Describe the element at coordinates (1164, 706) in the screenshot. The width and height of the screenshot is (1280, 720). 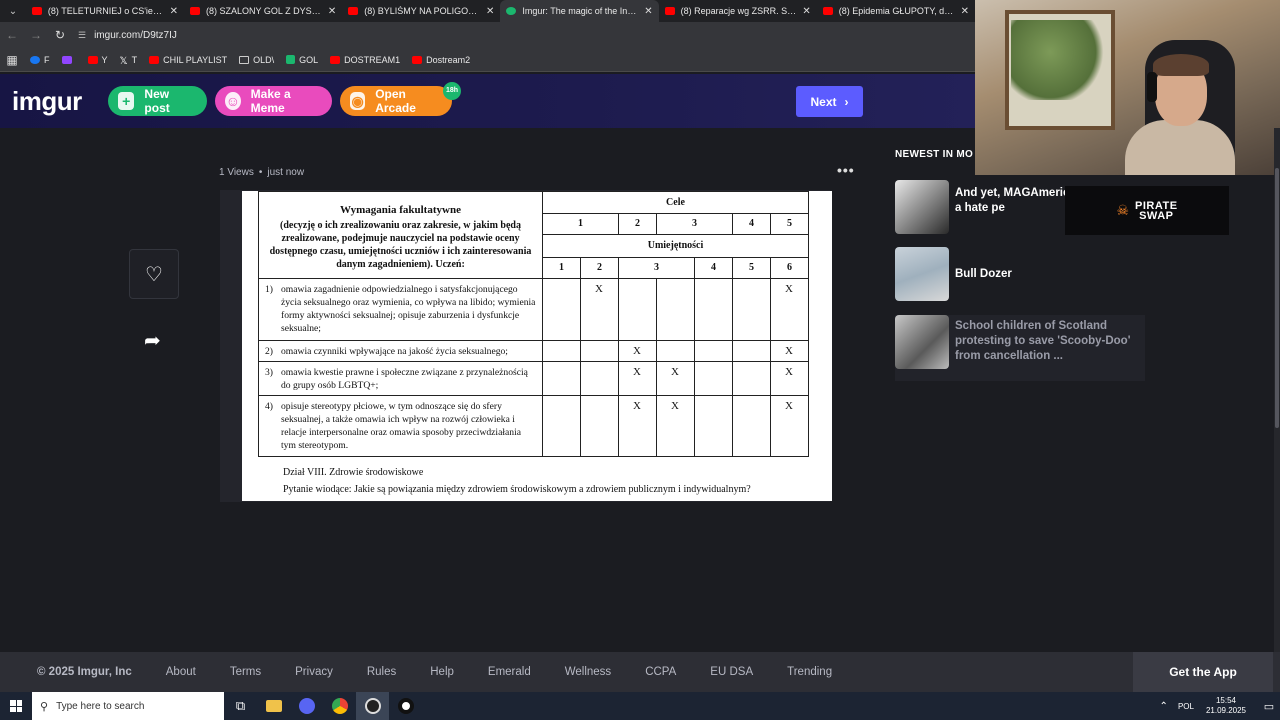
I see `tray-chevron-icon: ⌃` at that location.